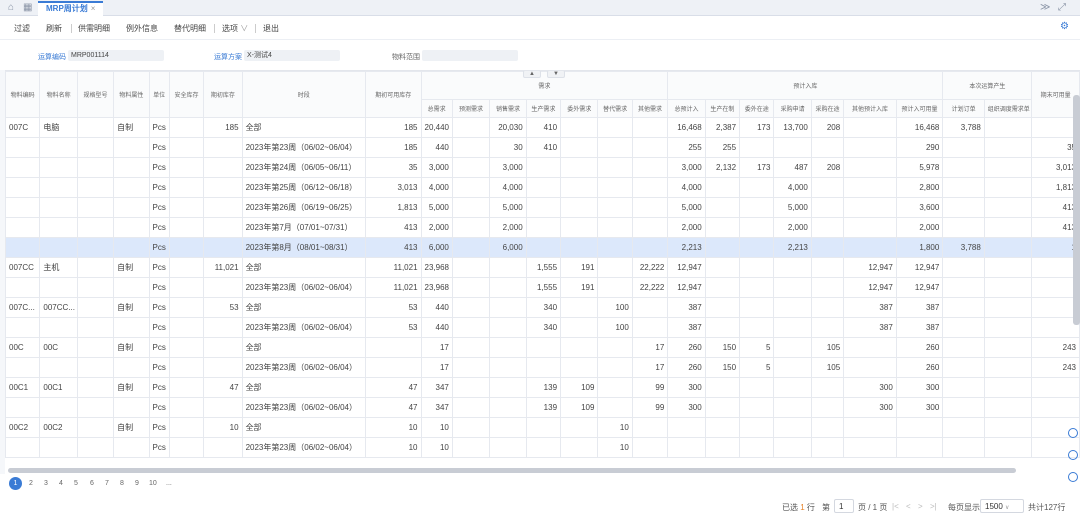  Describe the element at coordinates (470, 55) in the screenshot. I see `material-range-field` at that location.